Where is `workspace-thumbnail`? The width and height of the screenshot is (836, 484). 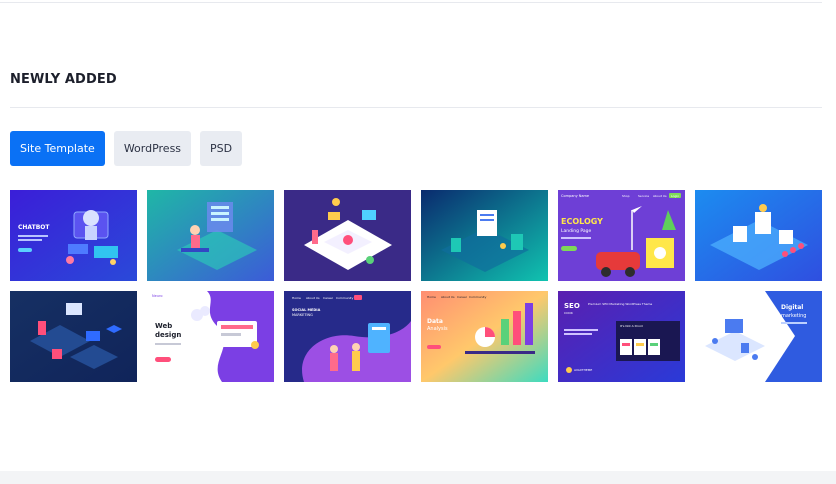 workspace-thumbnail is located at coordinates (210, 235).